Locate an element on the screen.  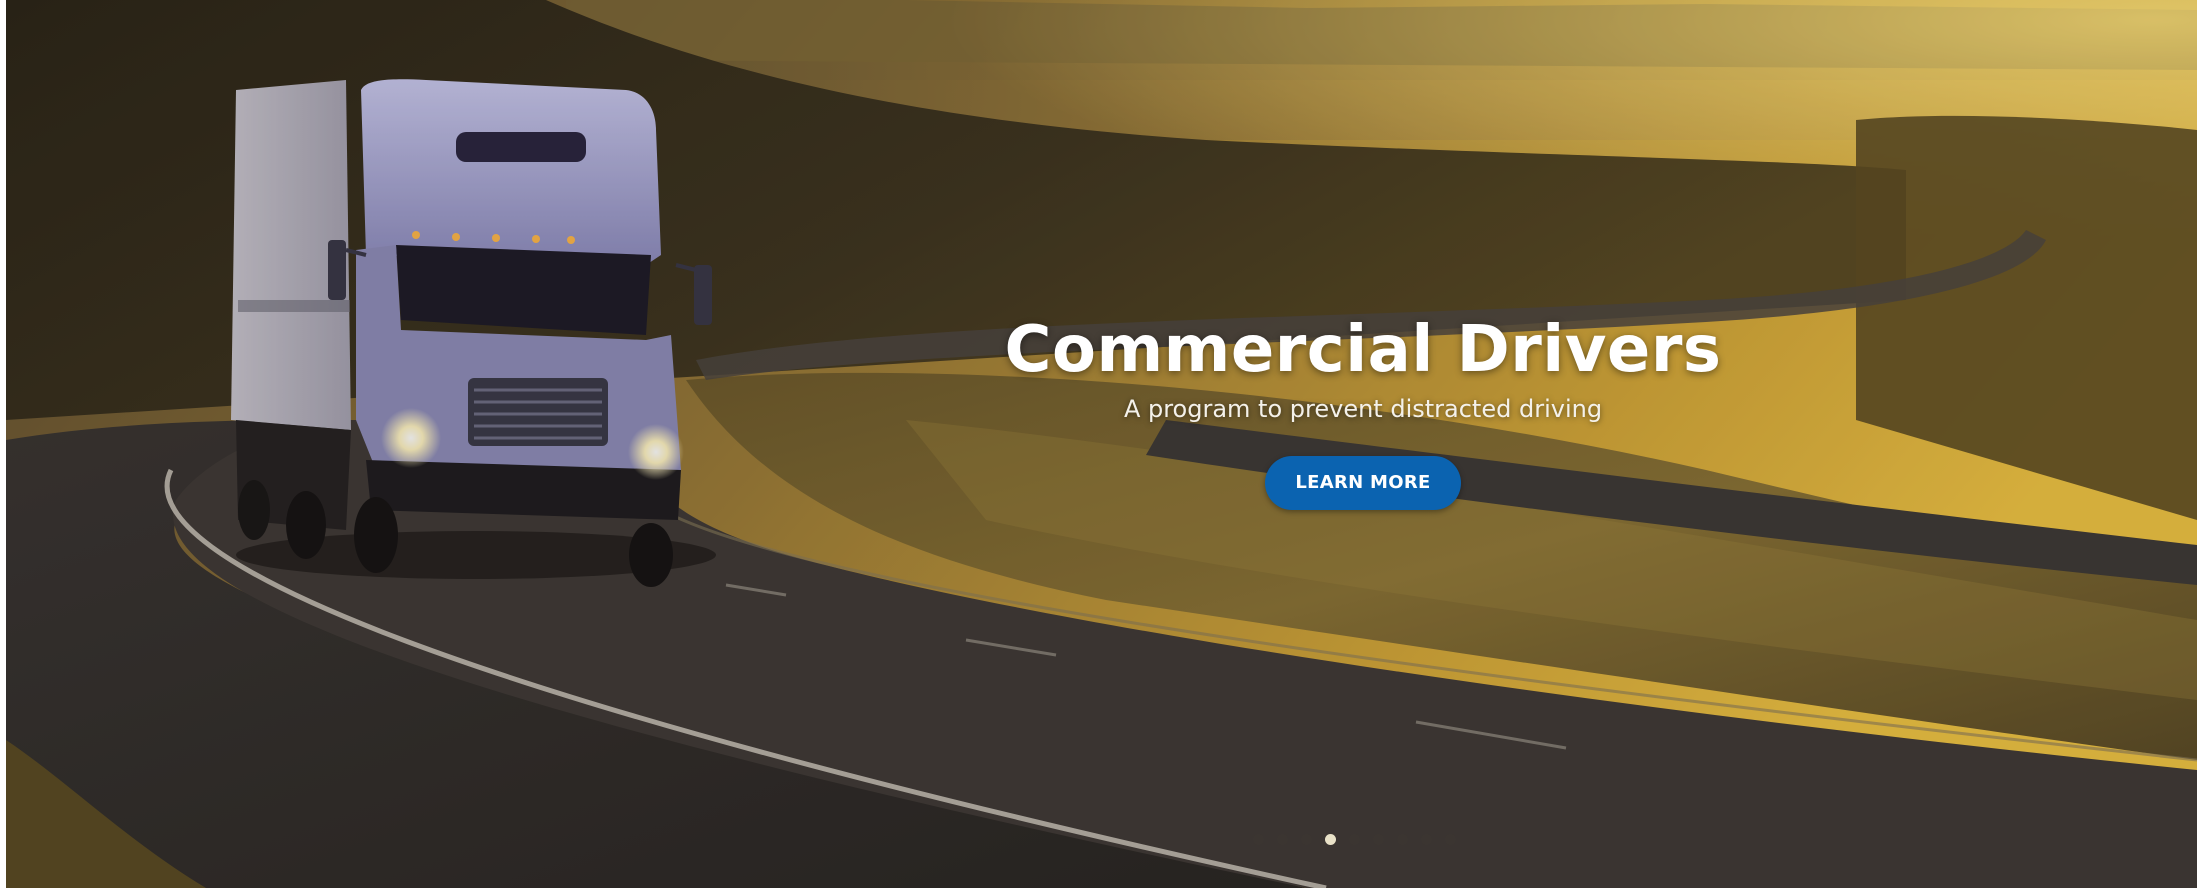
slider-pagination is located at coordinates (1354, 839).